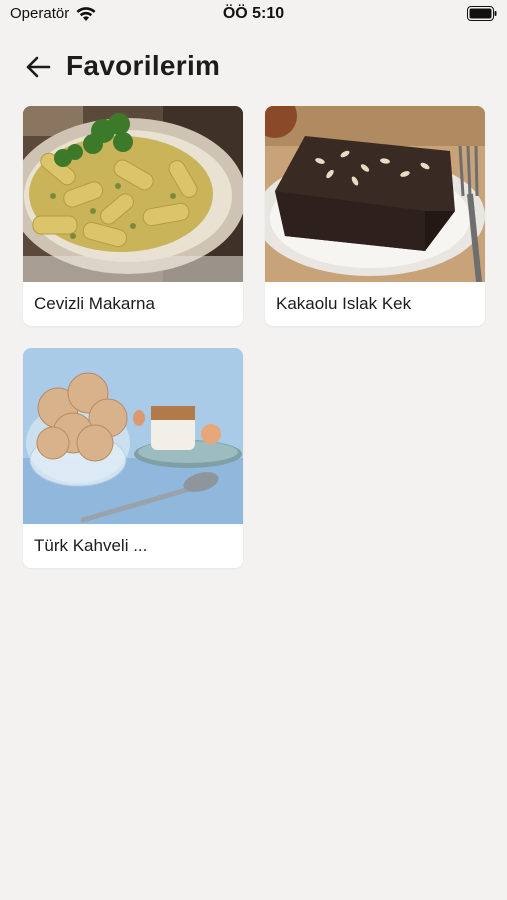 The height and width of the screenshot is (900, 507). What do you see at coordinates (482, 13) in the screenshot?
I see `battery-icon` at bounding box center [482, 13].